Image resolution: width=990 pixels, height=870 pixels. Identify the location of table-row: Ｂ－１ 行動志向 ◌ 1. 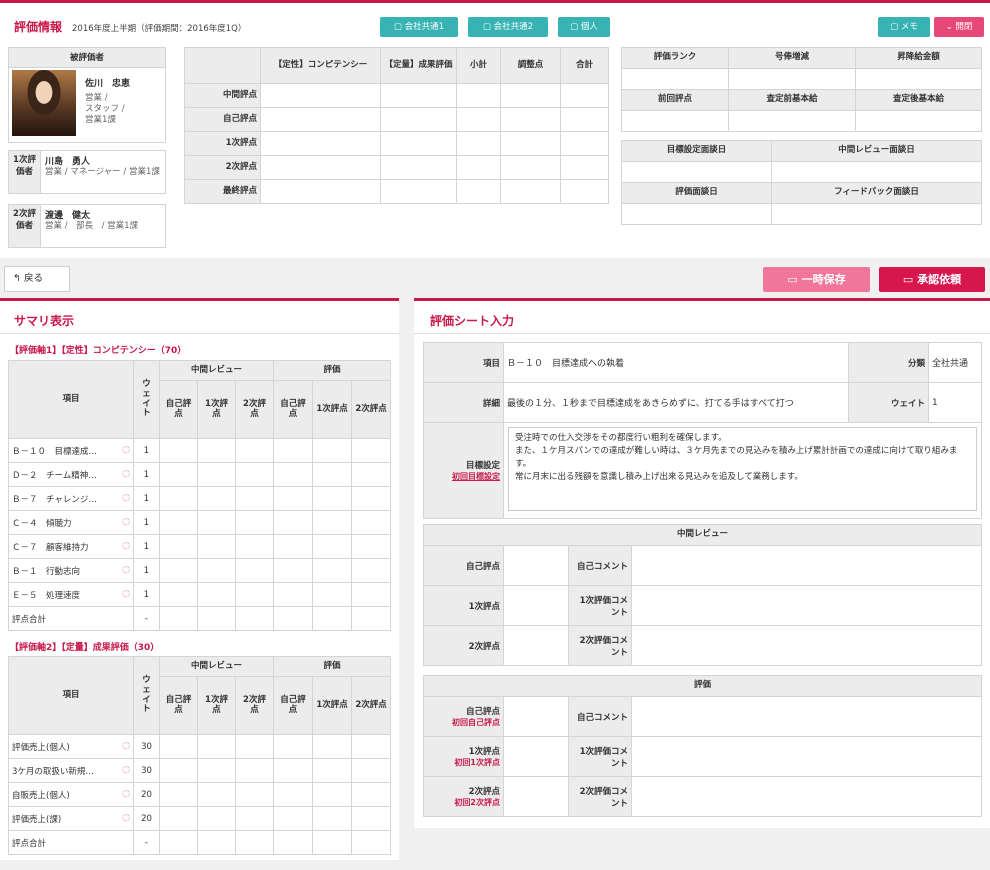
(200, 570).